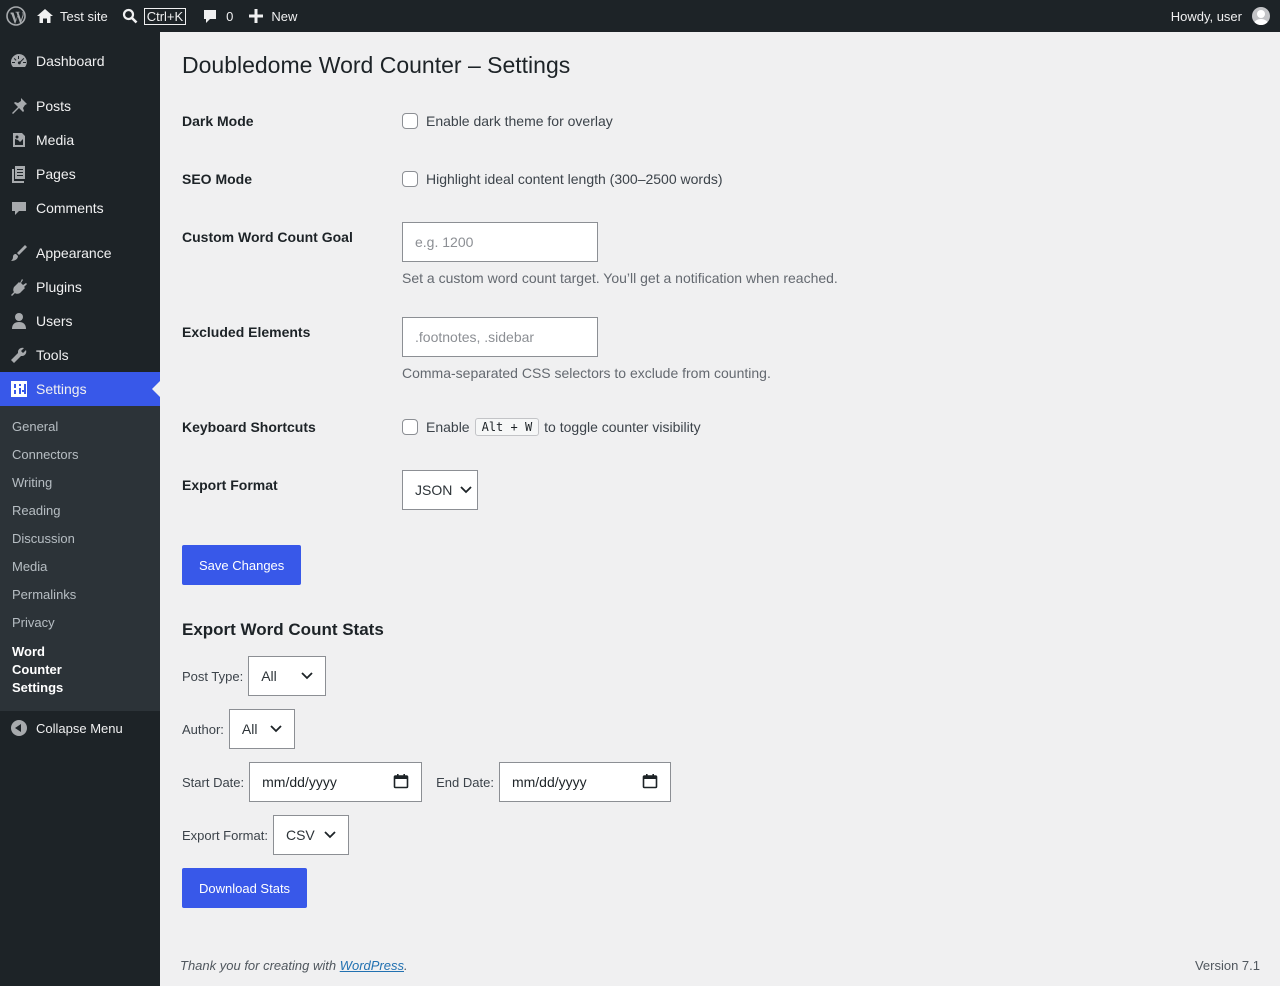  Describe the element at coordinates (230, 485) in the screenshot. I see `export-format-label: Export Format` at that location.